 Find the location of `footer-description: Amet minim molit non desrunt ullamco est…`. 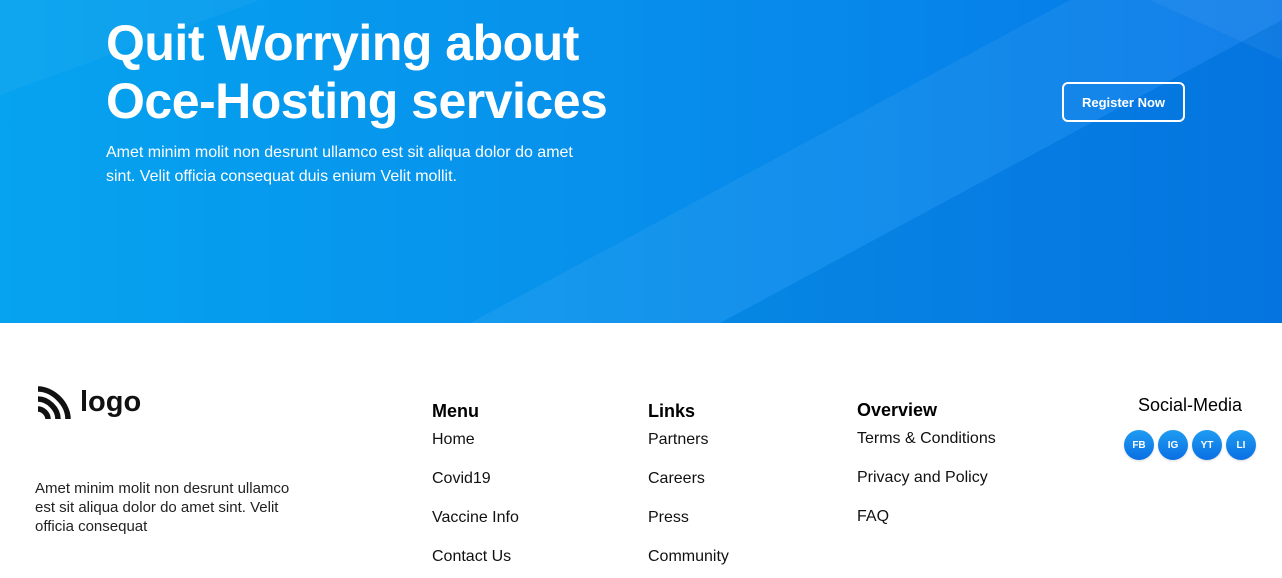

footer-description: Amet minim molit non desrunt ullamco est… is located at coordinates (162, 507).